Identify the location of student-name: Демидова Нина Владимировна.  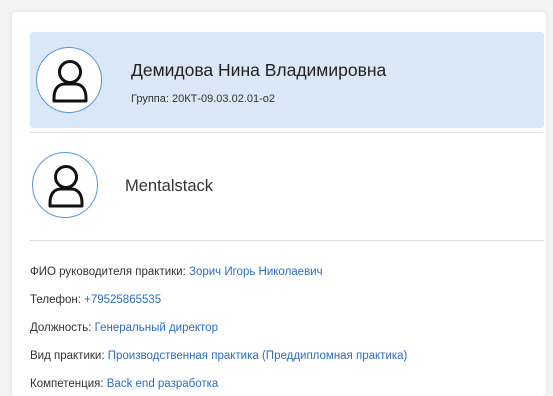
(259, 70).